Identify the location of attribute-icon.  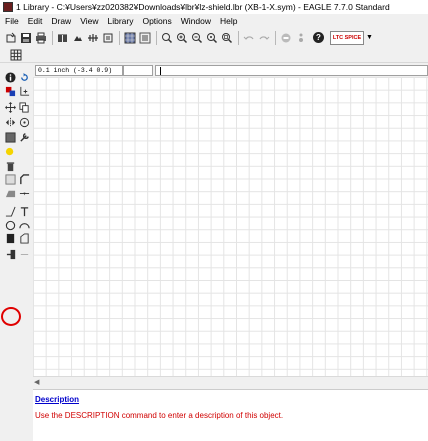
(24, 254).